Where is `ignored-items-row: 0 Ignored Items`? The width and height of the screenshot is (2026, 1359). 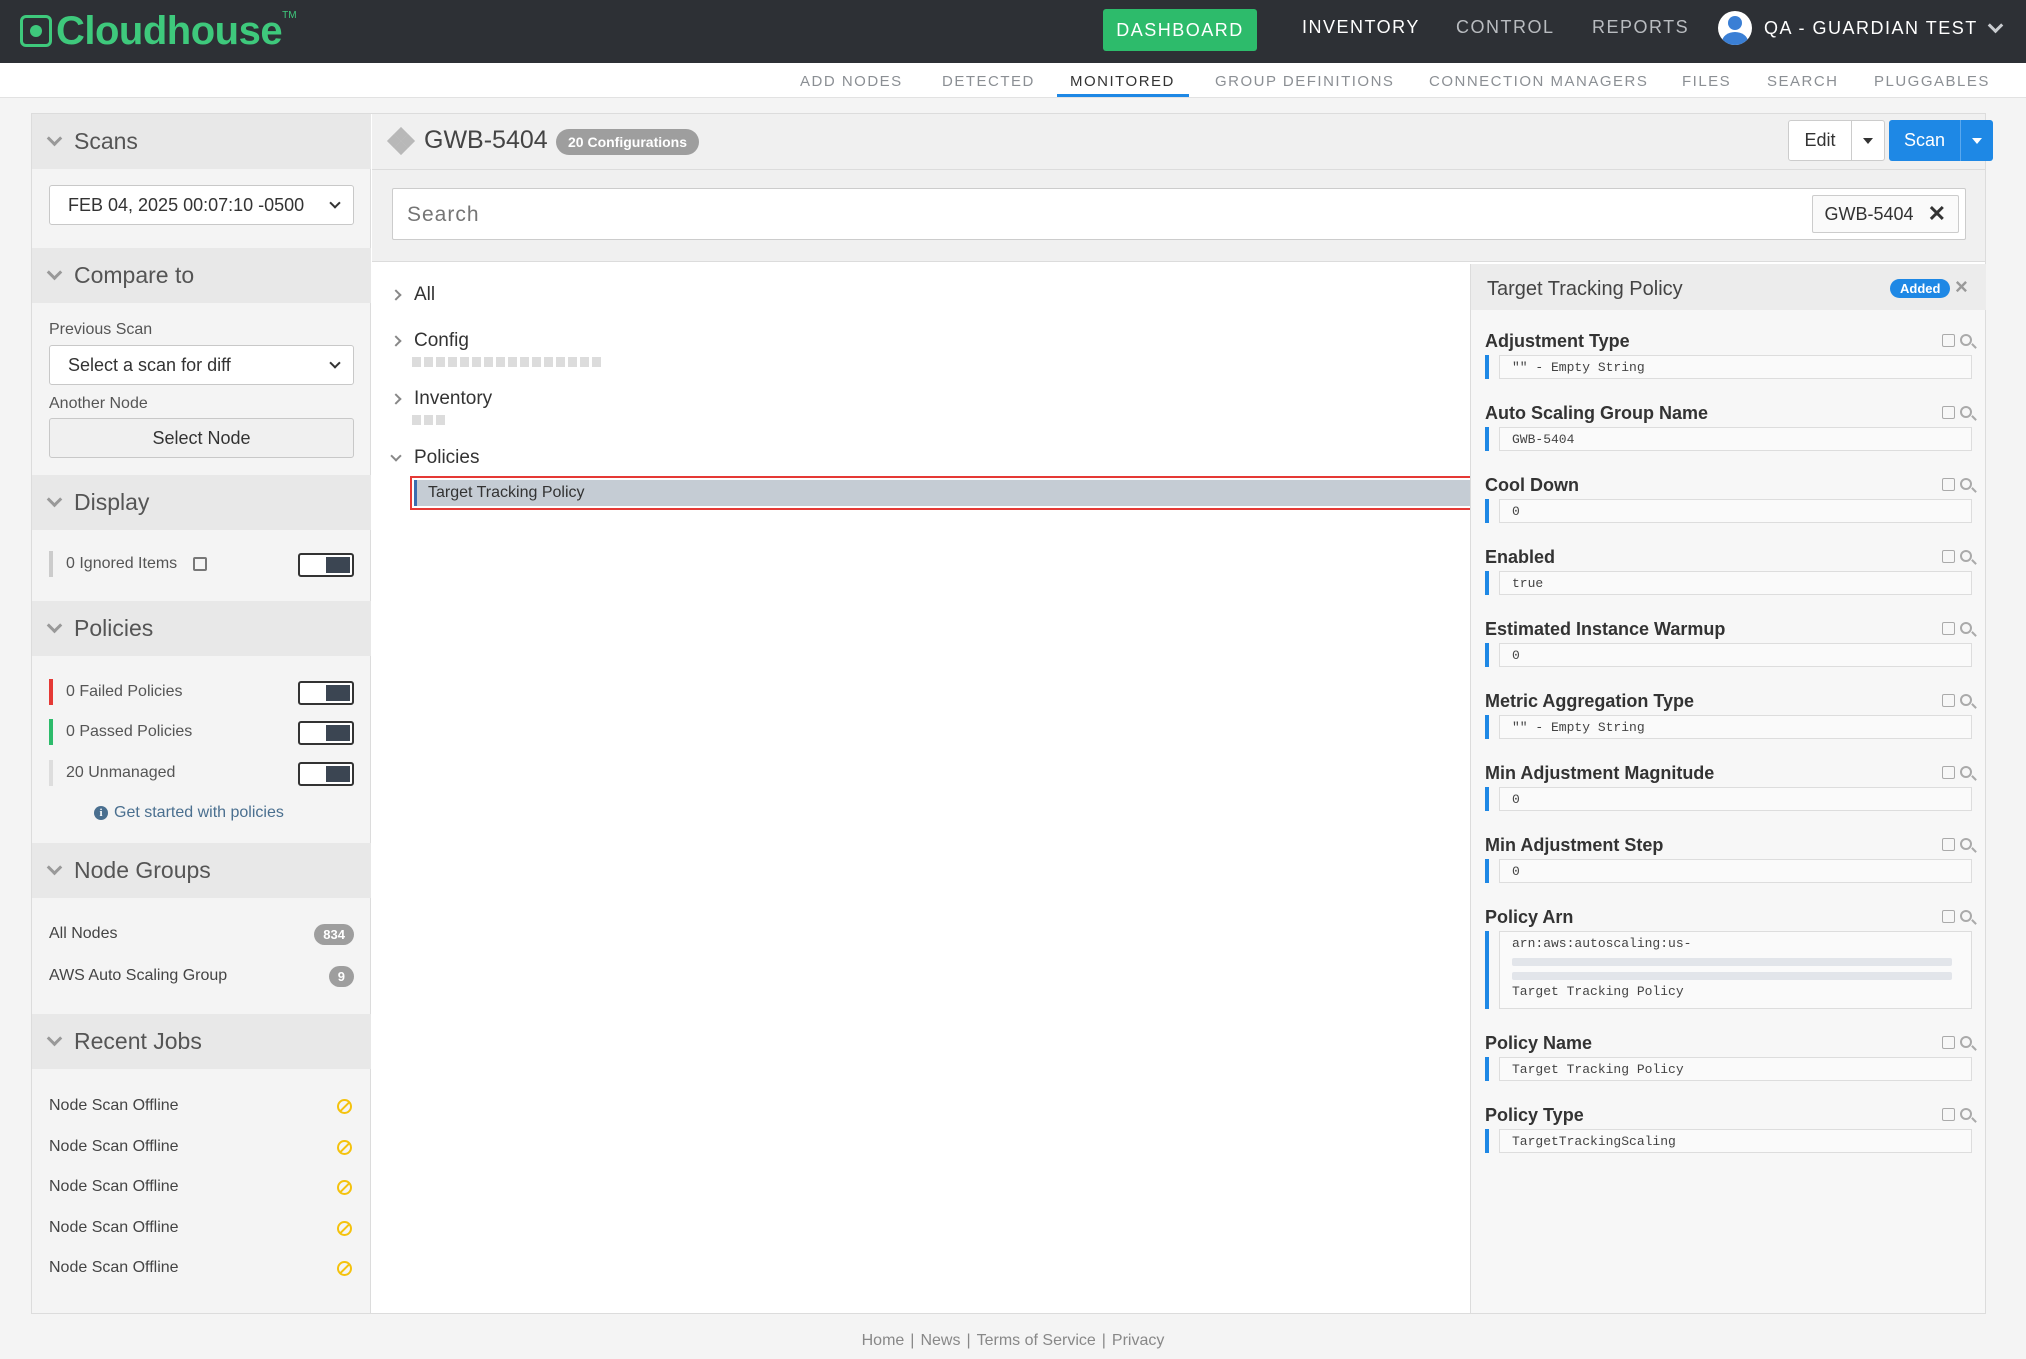
ignored-items-row: 0 Ignored Items is located at coordinates (201, 564).